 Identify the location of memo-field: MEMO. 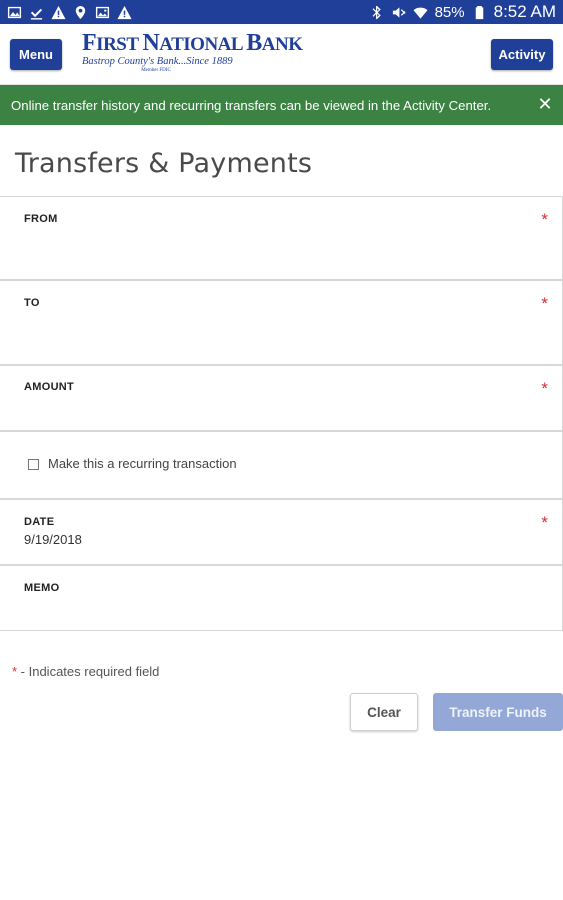
(281, 598).